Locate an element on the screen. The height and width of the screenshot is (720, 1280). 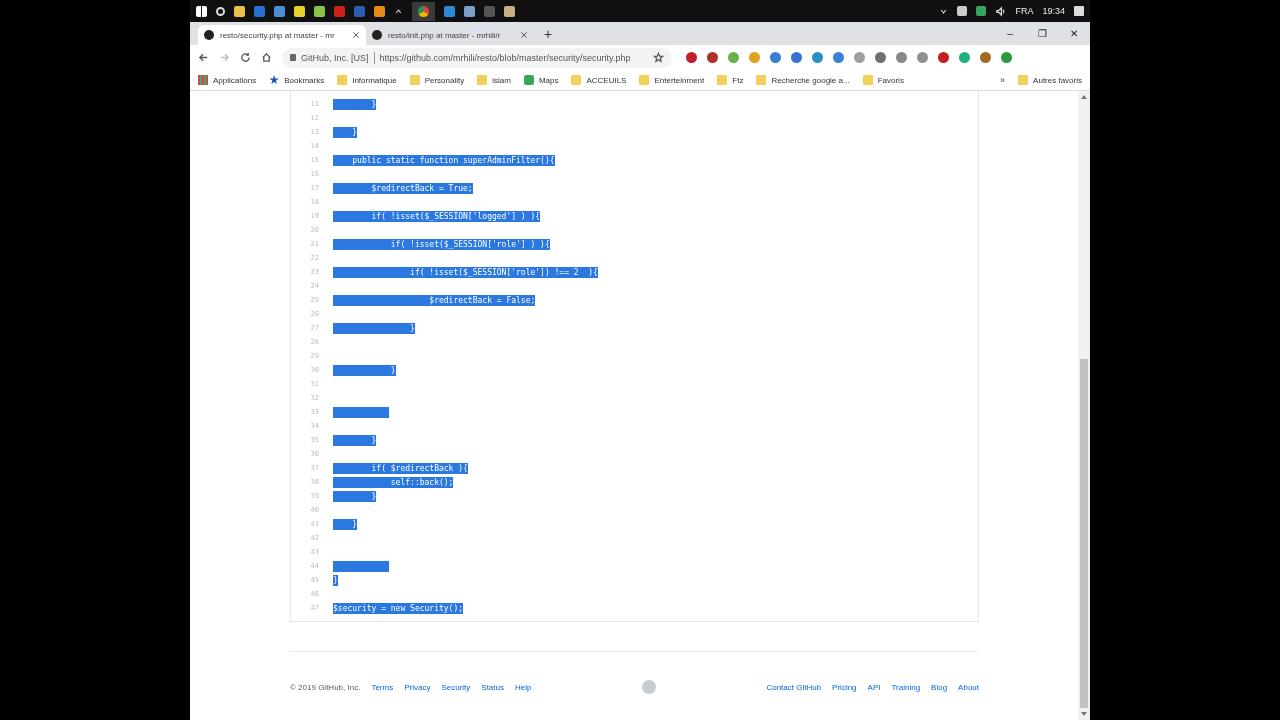
tab-title: resto/security.php at master - mr is located at coordinates (278, 35).